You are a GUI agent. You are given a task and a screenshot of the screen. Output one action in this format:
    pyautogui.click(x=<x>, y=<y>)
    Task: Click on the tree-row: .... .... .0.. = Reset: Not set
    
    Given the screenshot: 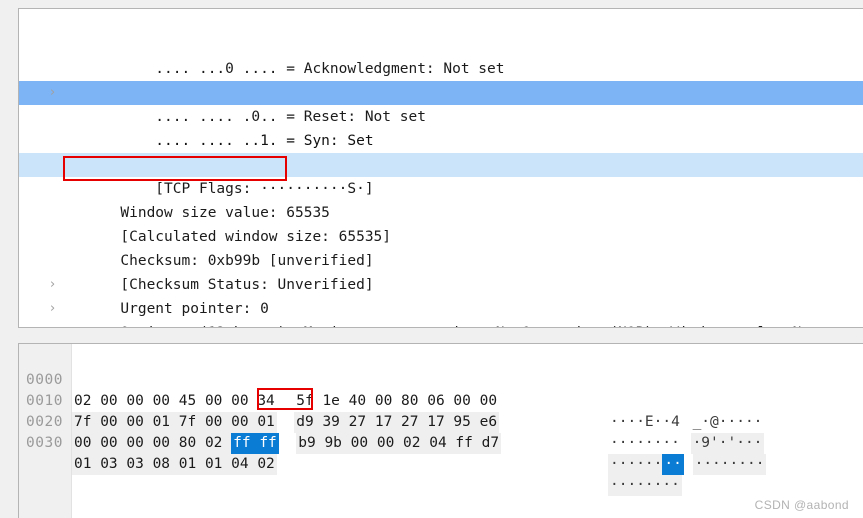 What is the action you would take?
    pyautogui.click(x=441, y=91)
    